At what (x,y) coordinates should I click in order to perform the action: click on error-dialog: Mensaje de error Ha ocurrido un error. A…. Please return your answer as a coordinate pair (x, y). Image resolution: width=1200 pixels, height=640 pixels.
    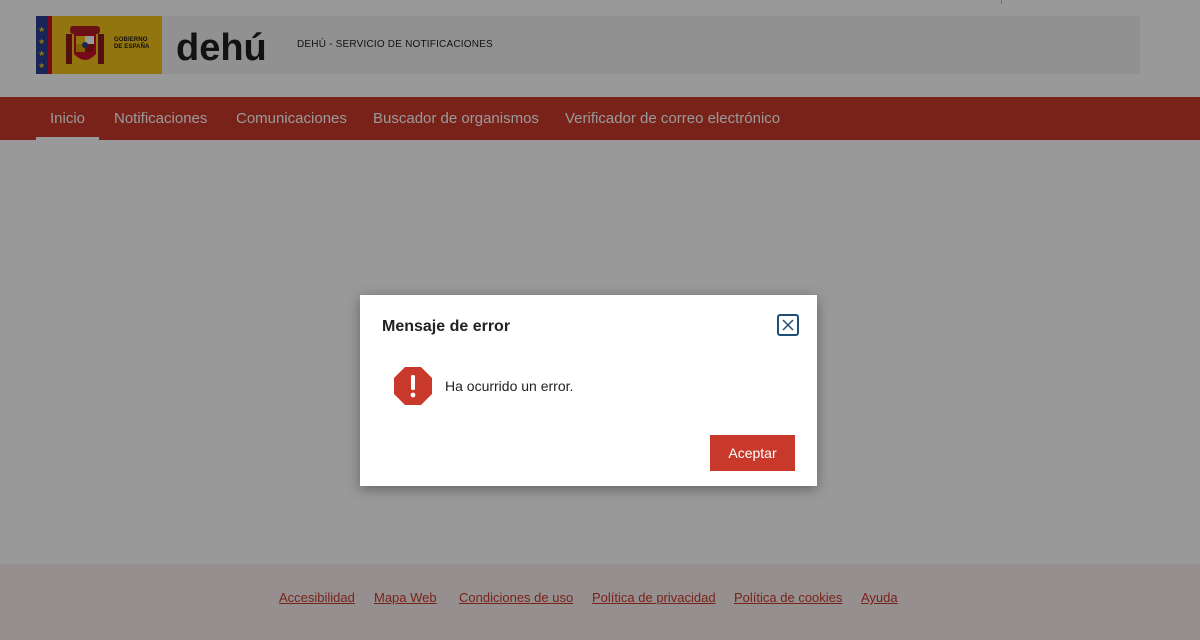
    Looking at the image, I should click on (588, 390).